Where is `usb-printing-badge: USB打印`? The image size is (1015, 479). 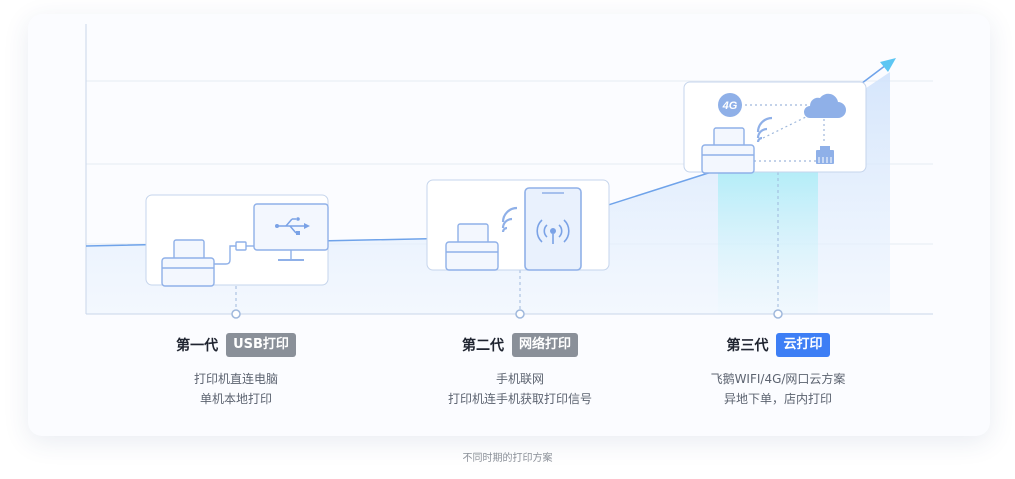
usb-printing-badge: USB打印 is located at coordinates (261, 345).